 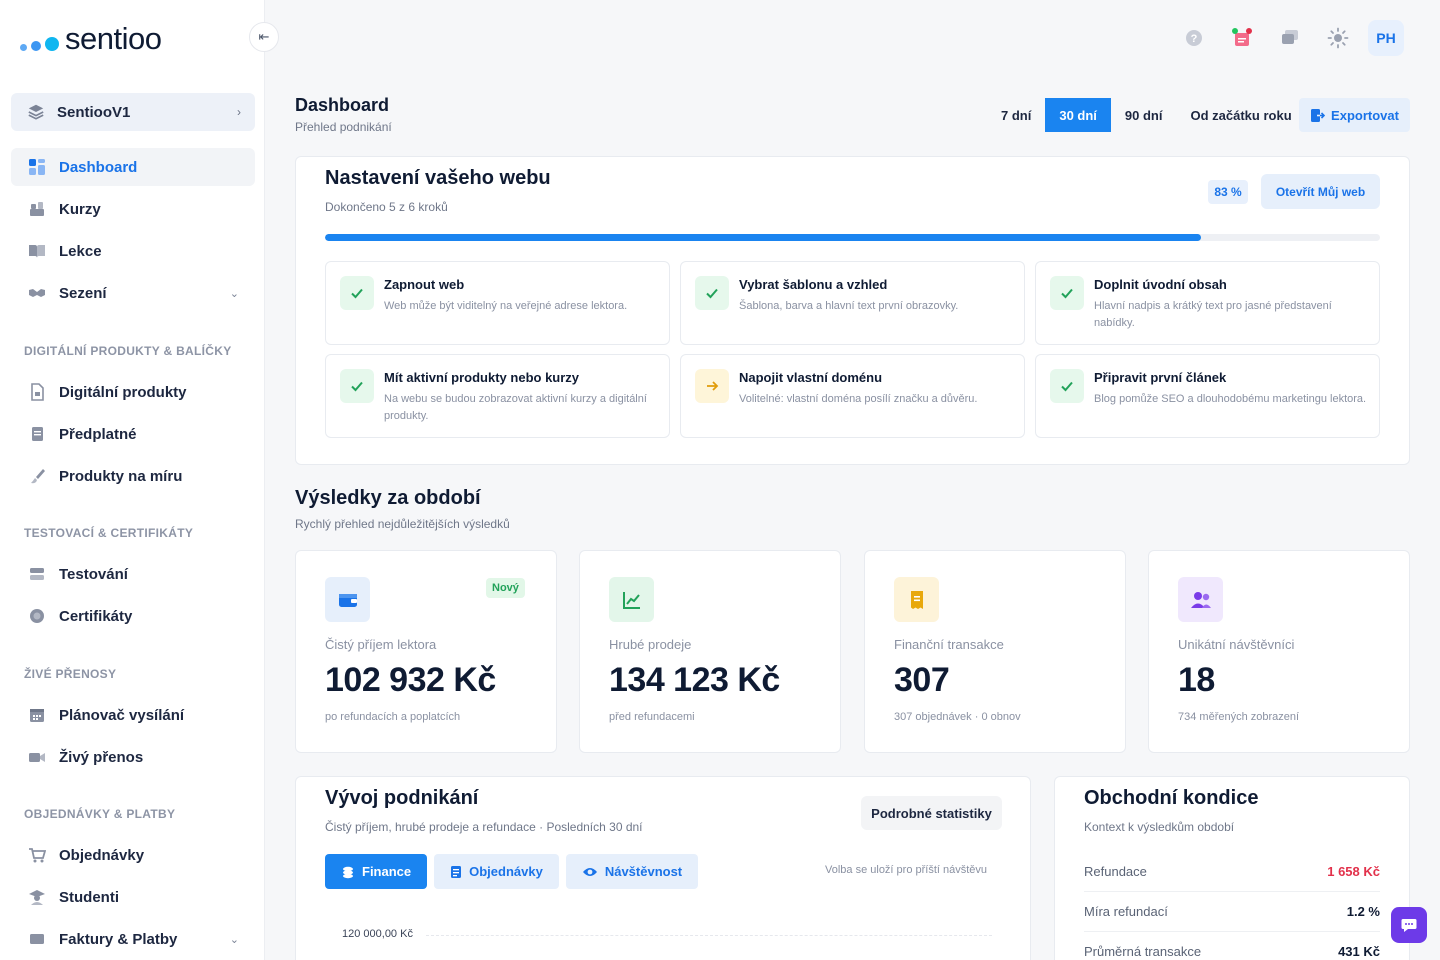 I want to click on sidebar-item-planovac-vysilani: Plánovač vysílání, so click(x=133, y=715).